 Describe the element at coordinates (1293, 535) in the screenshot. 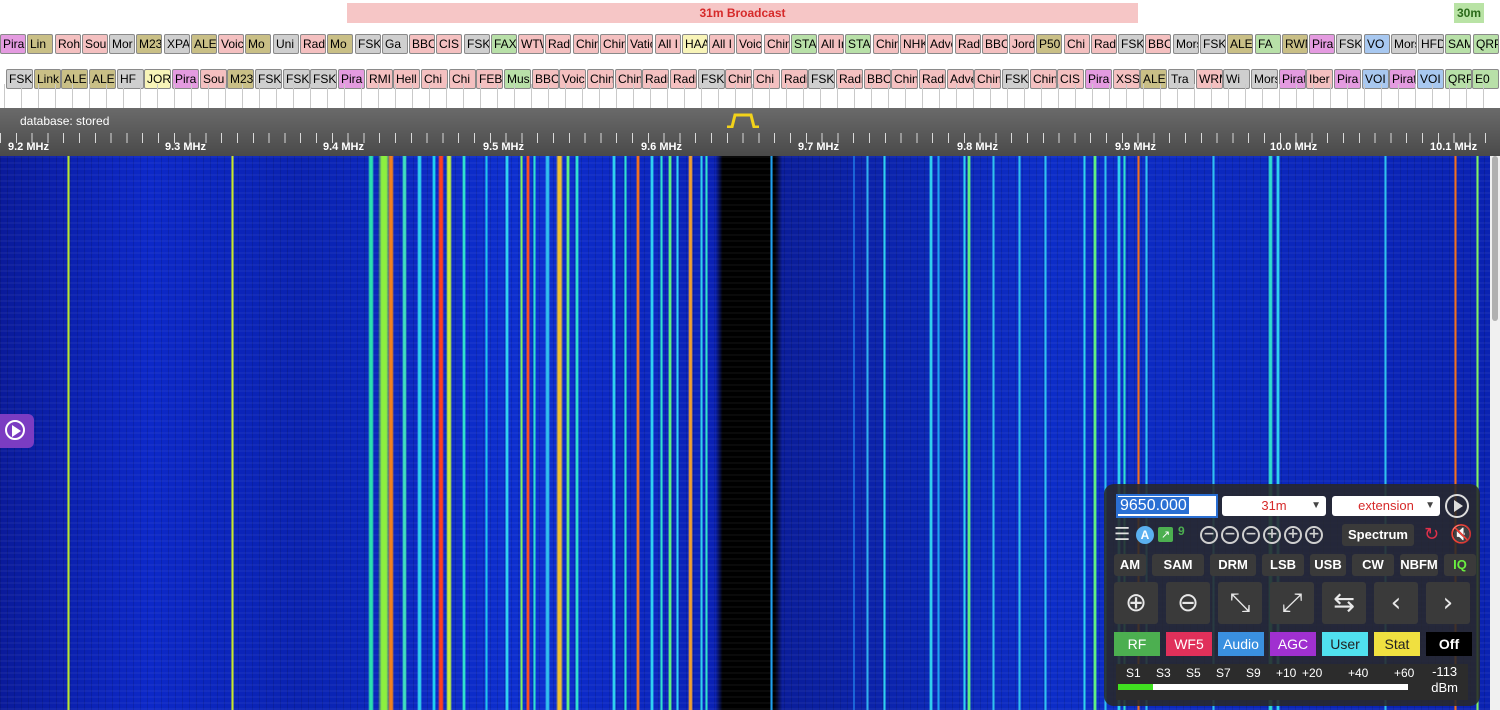

I see `zoom-in-icon: +` at that location.